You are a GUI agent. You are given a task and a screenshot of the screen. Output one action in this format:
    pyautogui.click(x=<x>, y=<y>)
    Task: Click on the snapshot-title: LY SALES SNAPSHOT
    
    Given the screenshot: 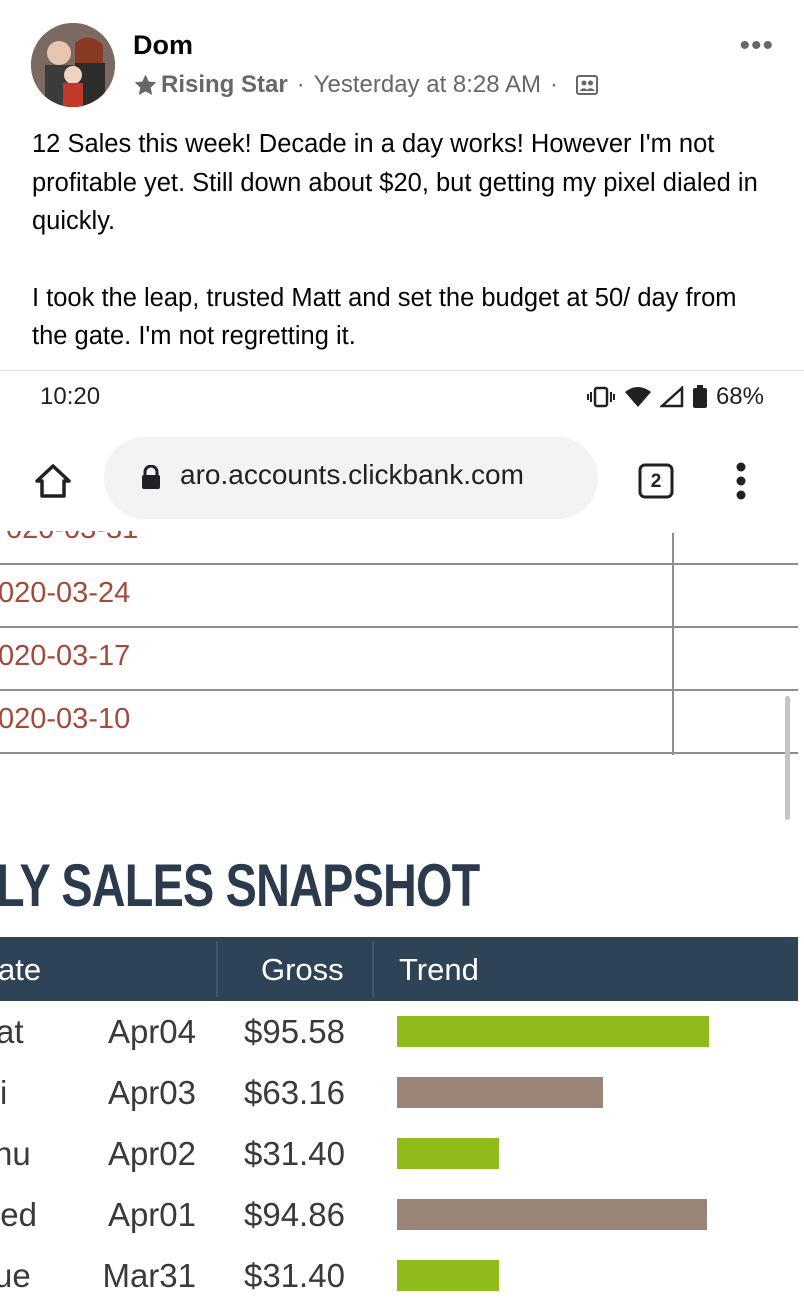 What is the action you would take?
    pyautogui.click(x=240, y=885)
    